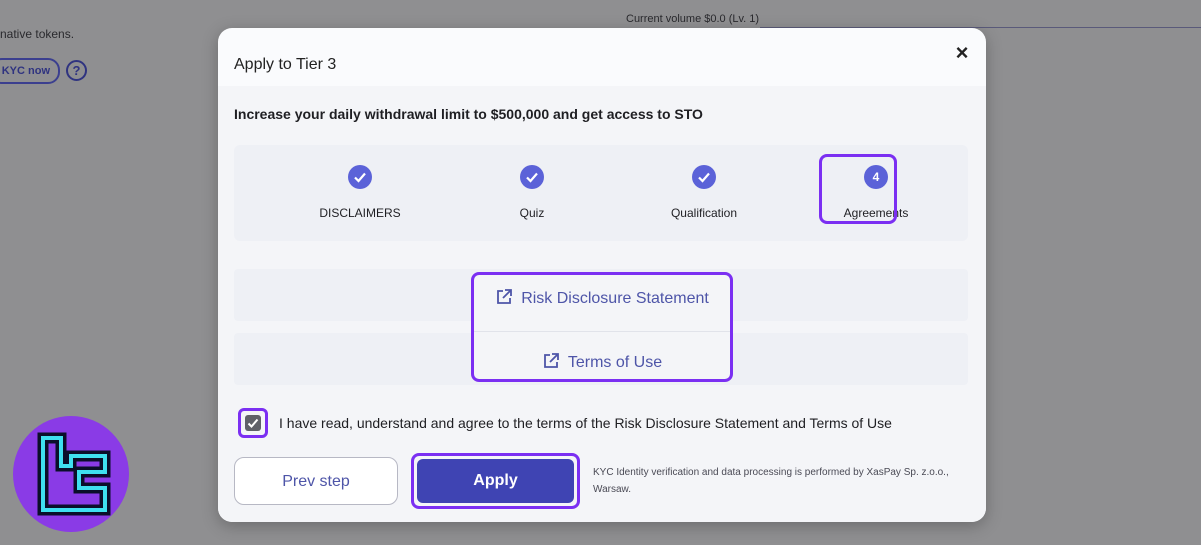 Image resolution: width=1201 pixels, height=545 pixels. What do you see at coordinates (602, 331) in the screenshot?
I see `divider` at bounding box center [602, 331].